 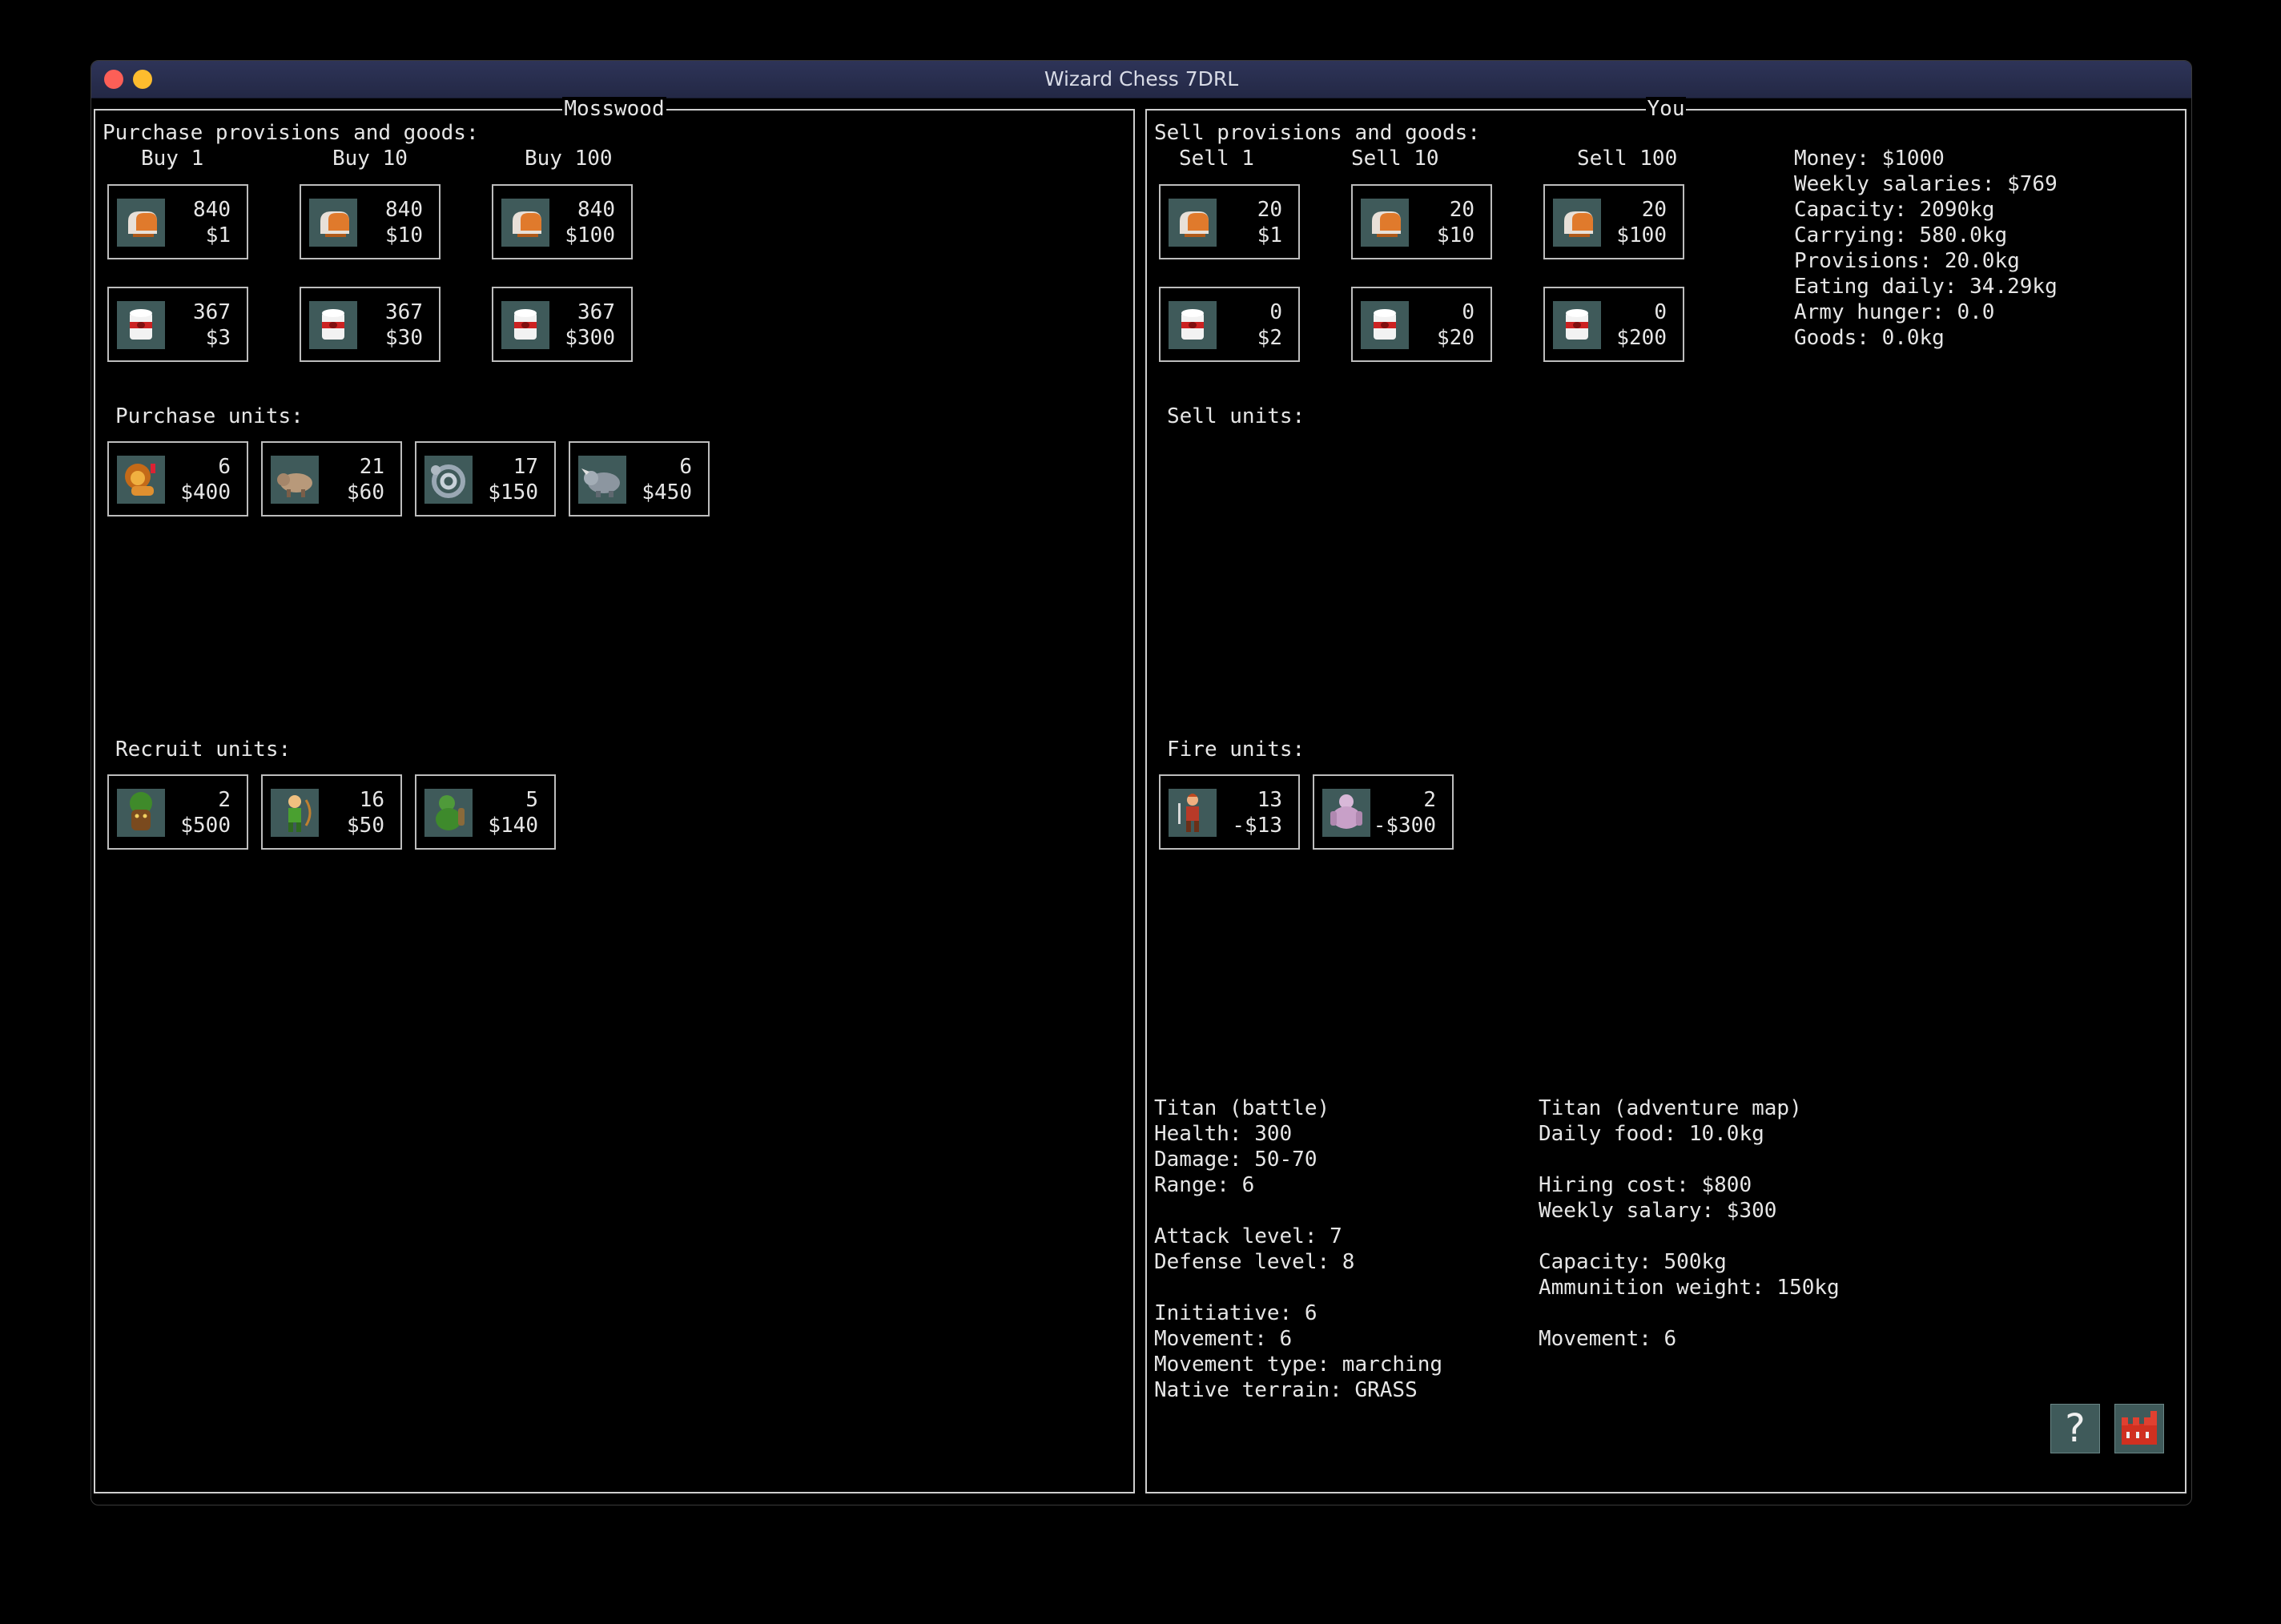 What do you see at coordinates (1257, 826) in the screenshot?
I see `tile-price: -$13` at bounding box center [1257, 826].